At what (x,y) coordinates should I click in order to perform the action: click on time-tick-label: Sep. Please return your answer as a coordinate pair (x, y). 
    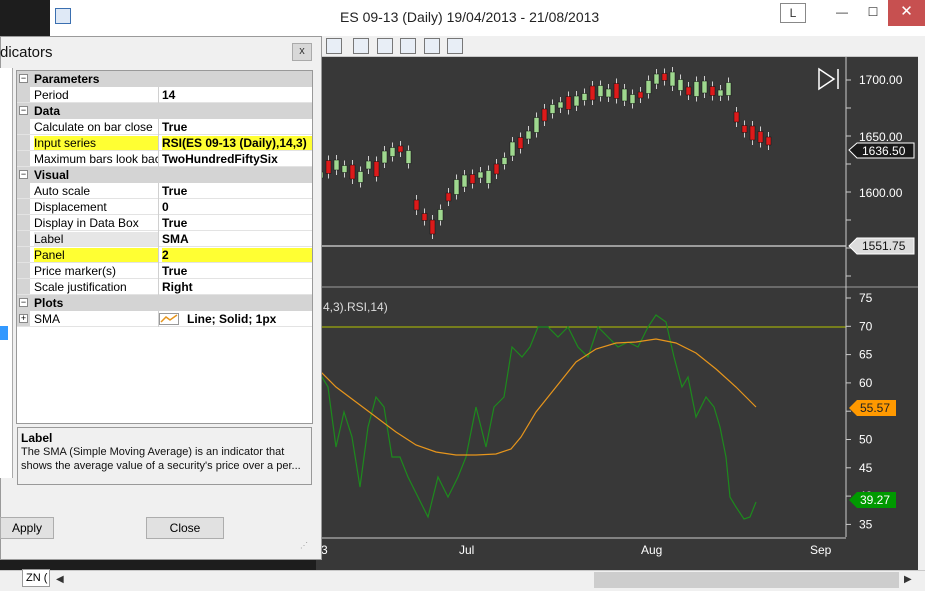
    Looking at the image, I should click on (821, 550).